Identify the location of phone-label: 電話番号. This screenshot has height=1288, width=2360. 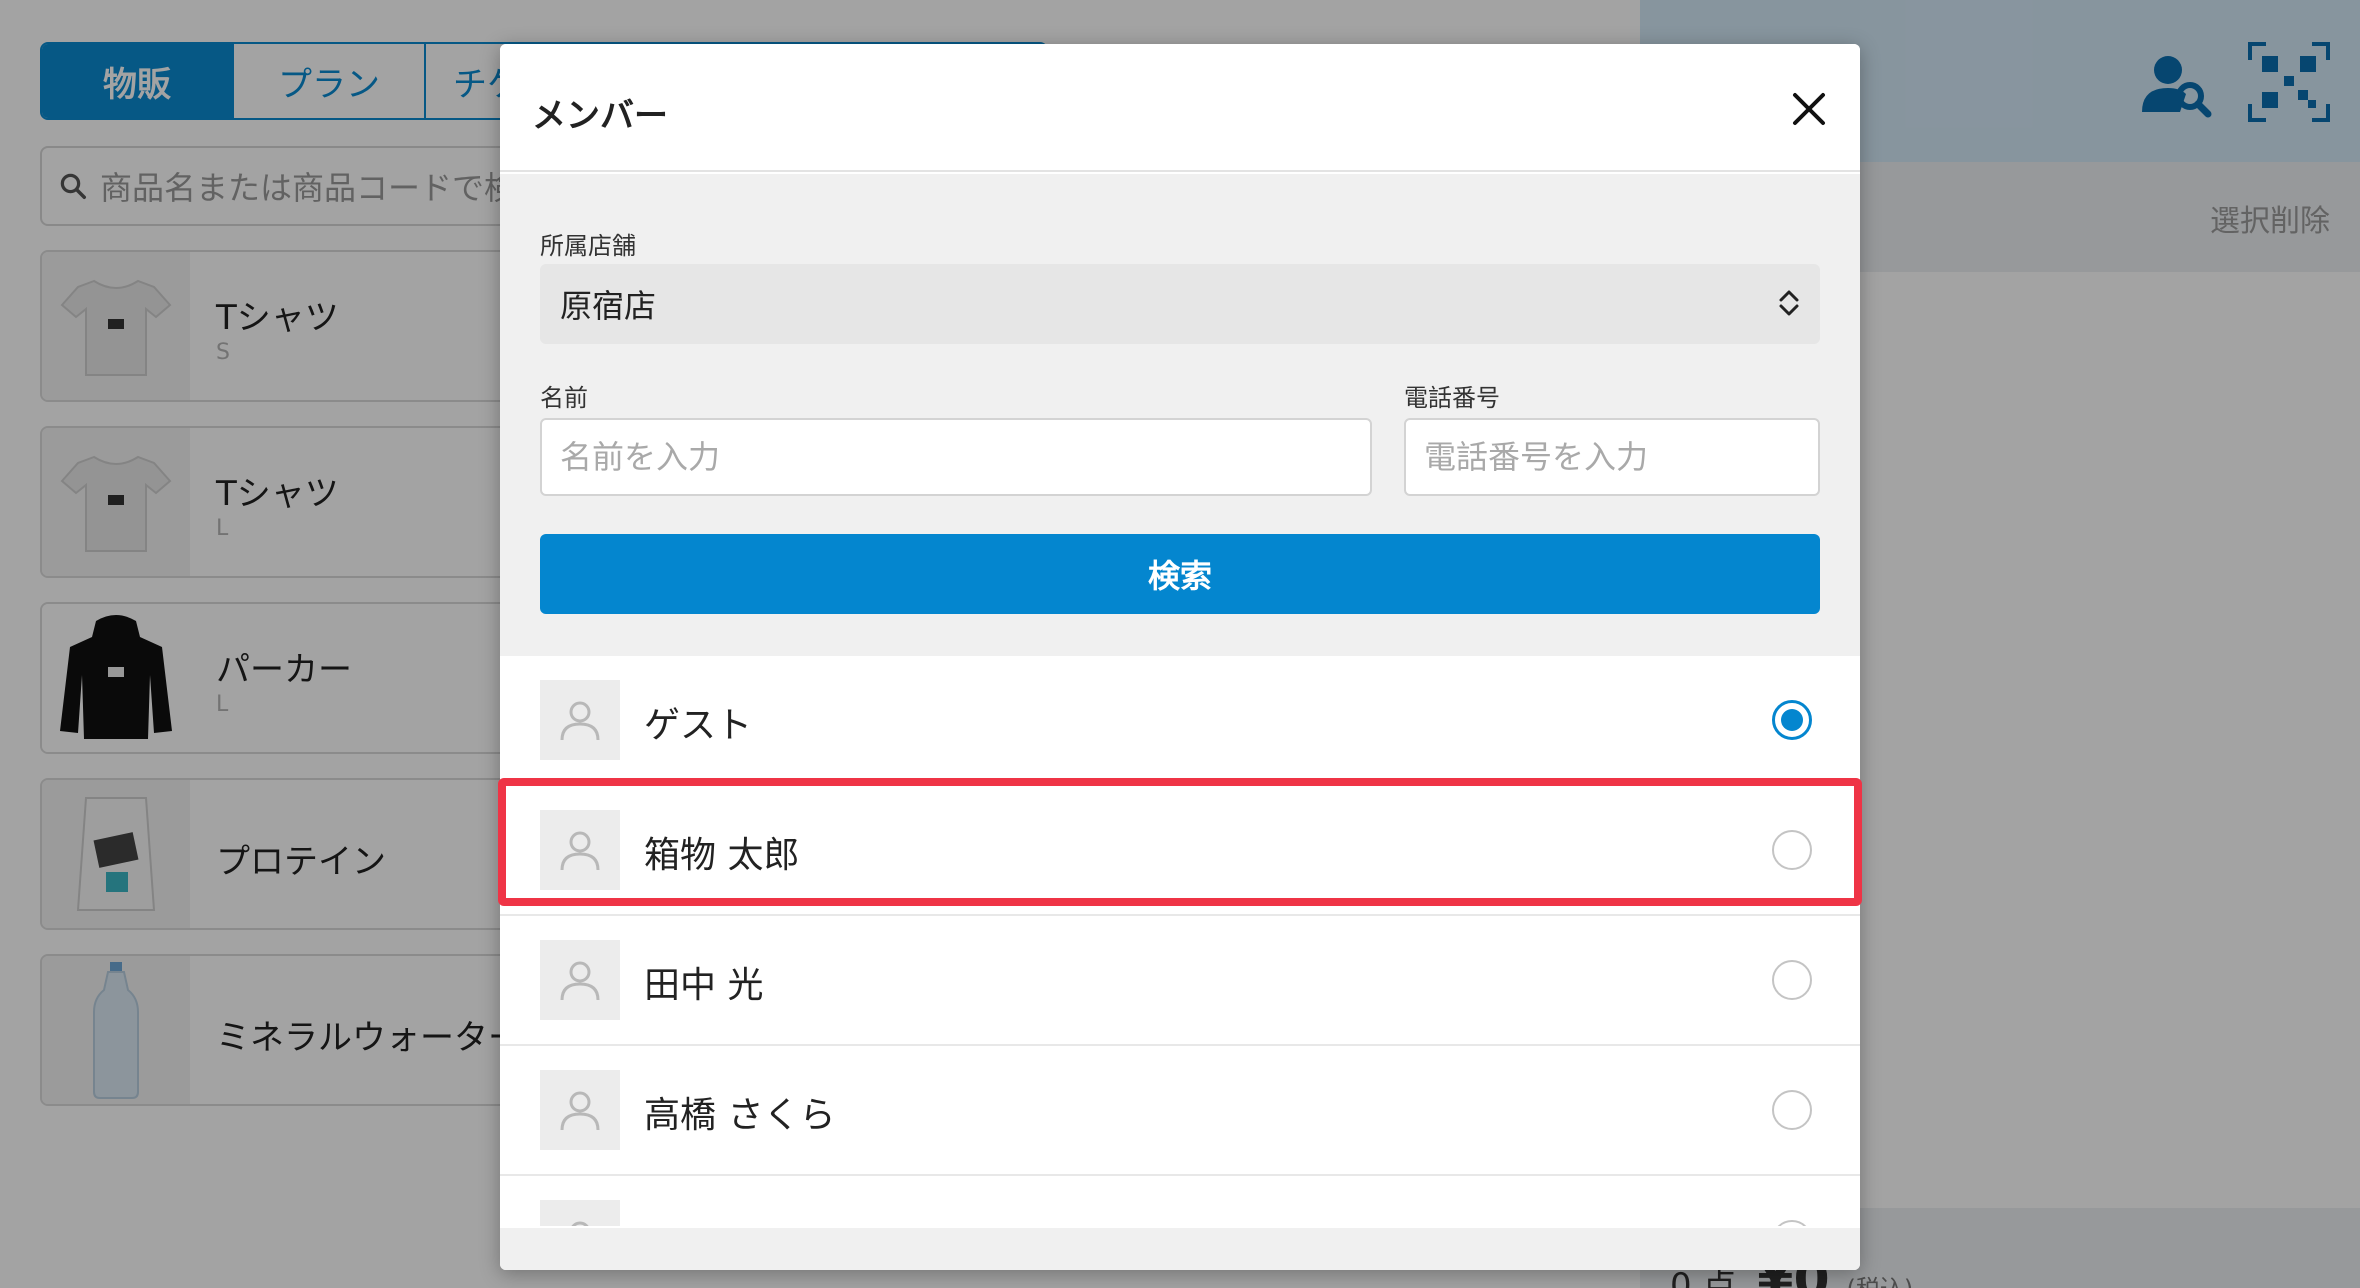
(1452, 398).